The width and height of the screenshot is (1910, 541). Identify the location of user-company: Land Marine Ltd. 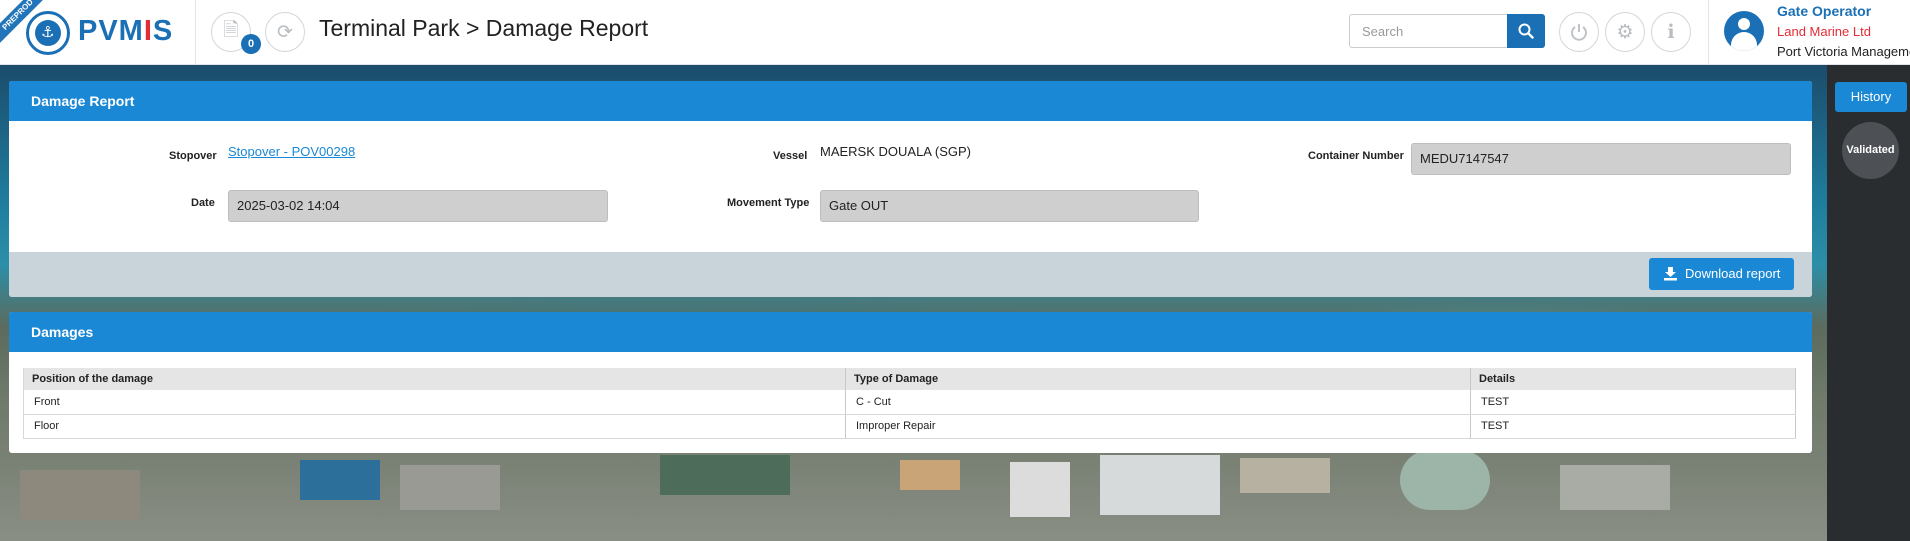
(1824, 31).